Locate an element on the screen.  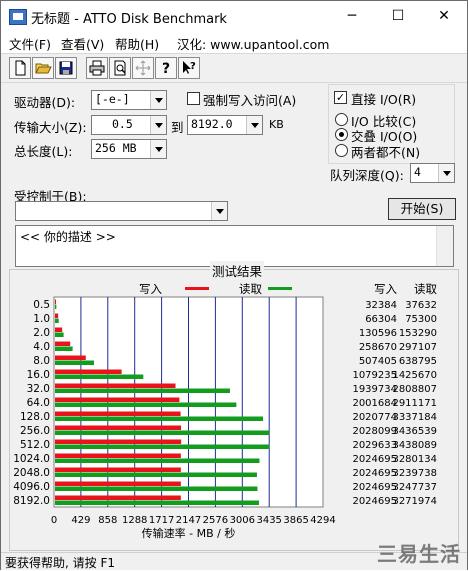
direct-io-checkbox: ✓ is located at coordinates (340, 97).